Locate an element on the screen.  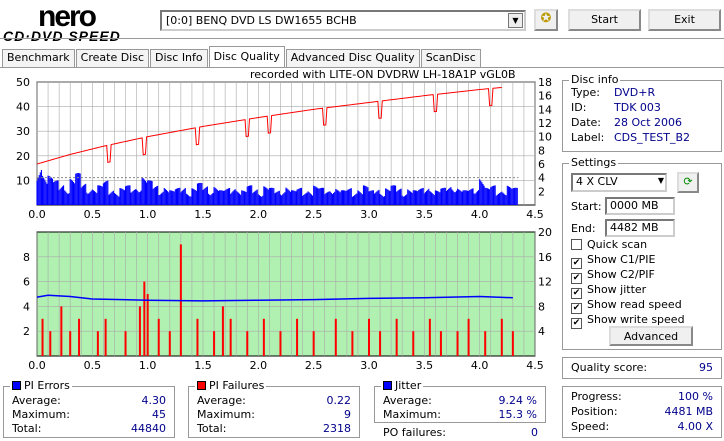
y-tick-label: 40 is located at coordinates (23, 107).